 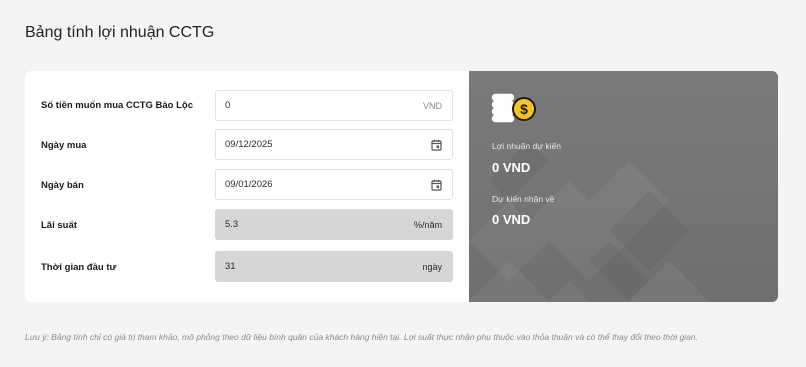 What do you see at coordinates (334, 184) in the screenshot?
I see `sell-date-input: 09/01/2026` at bounding box center [334, 184].